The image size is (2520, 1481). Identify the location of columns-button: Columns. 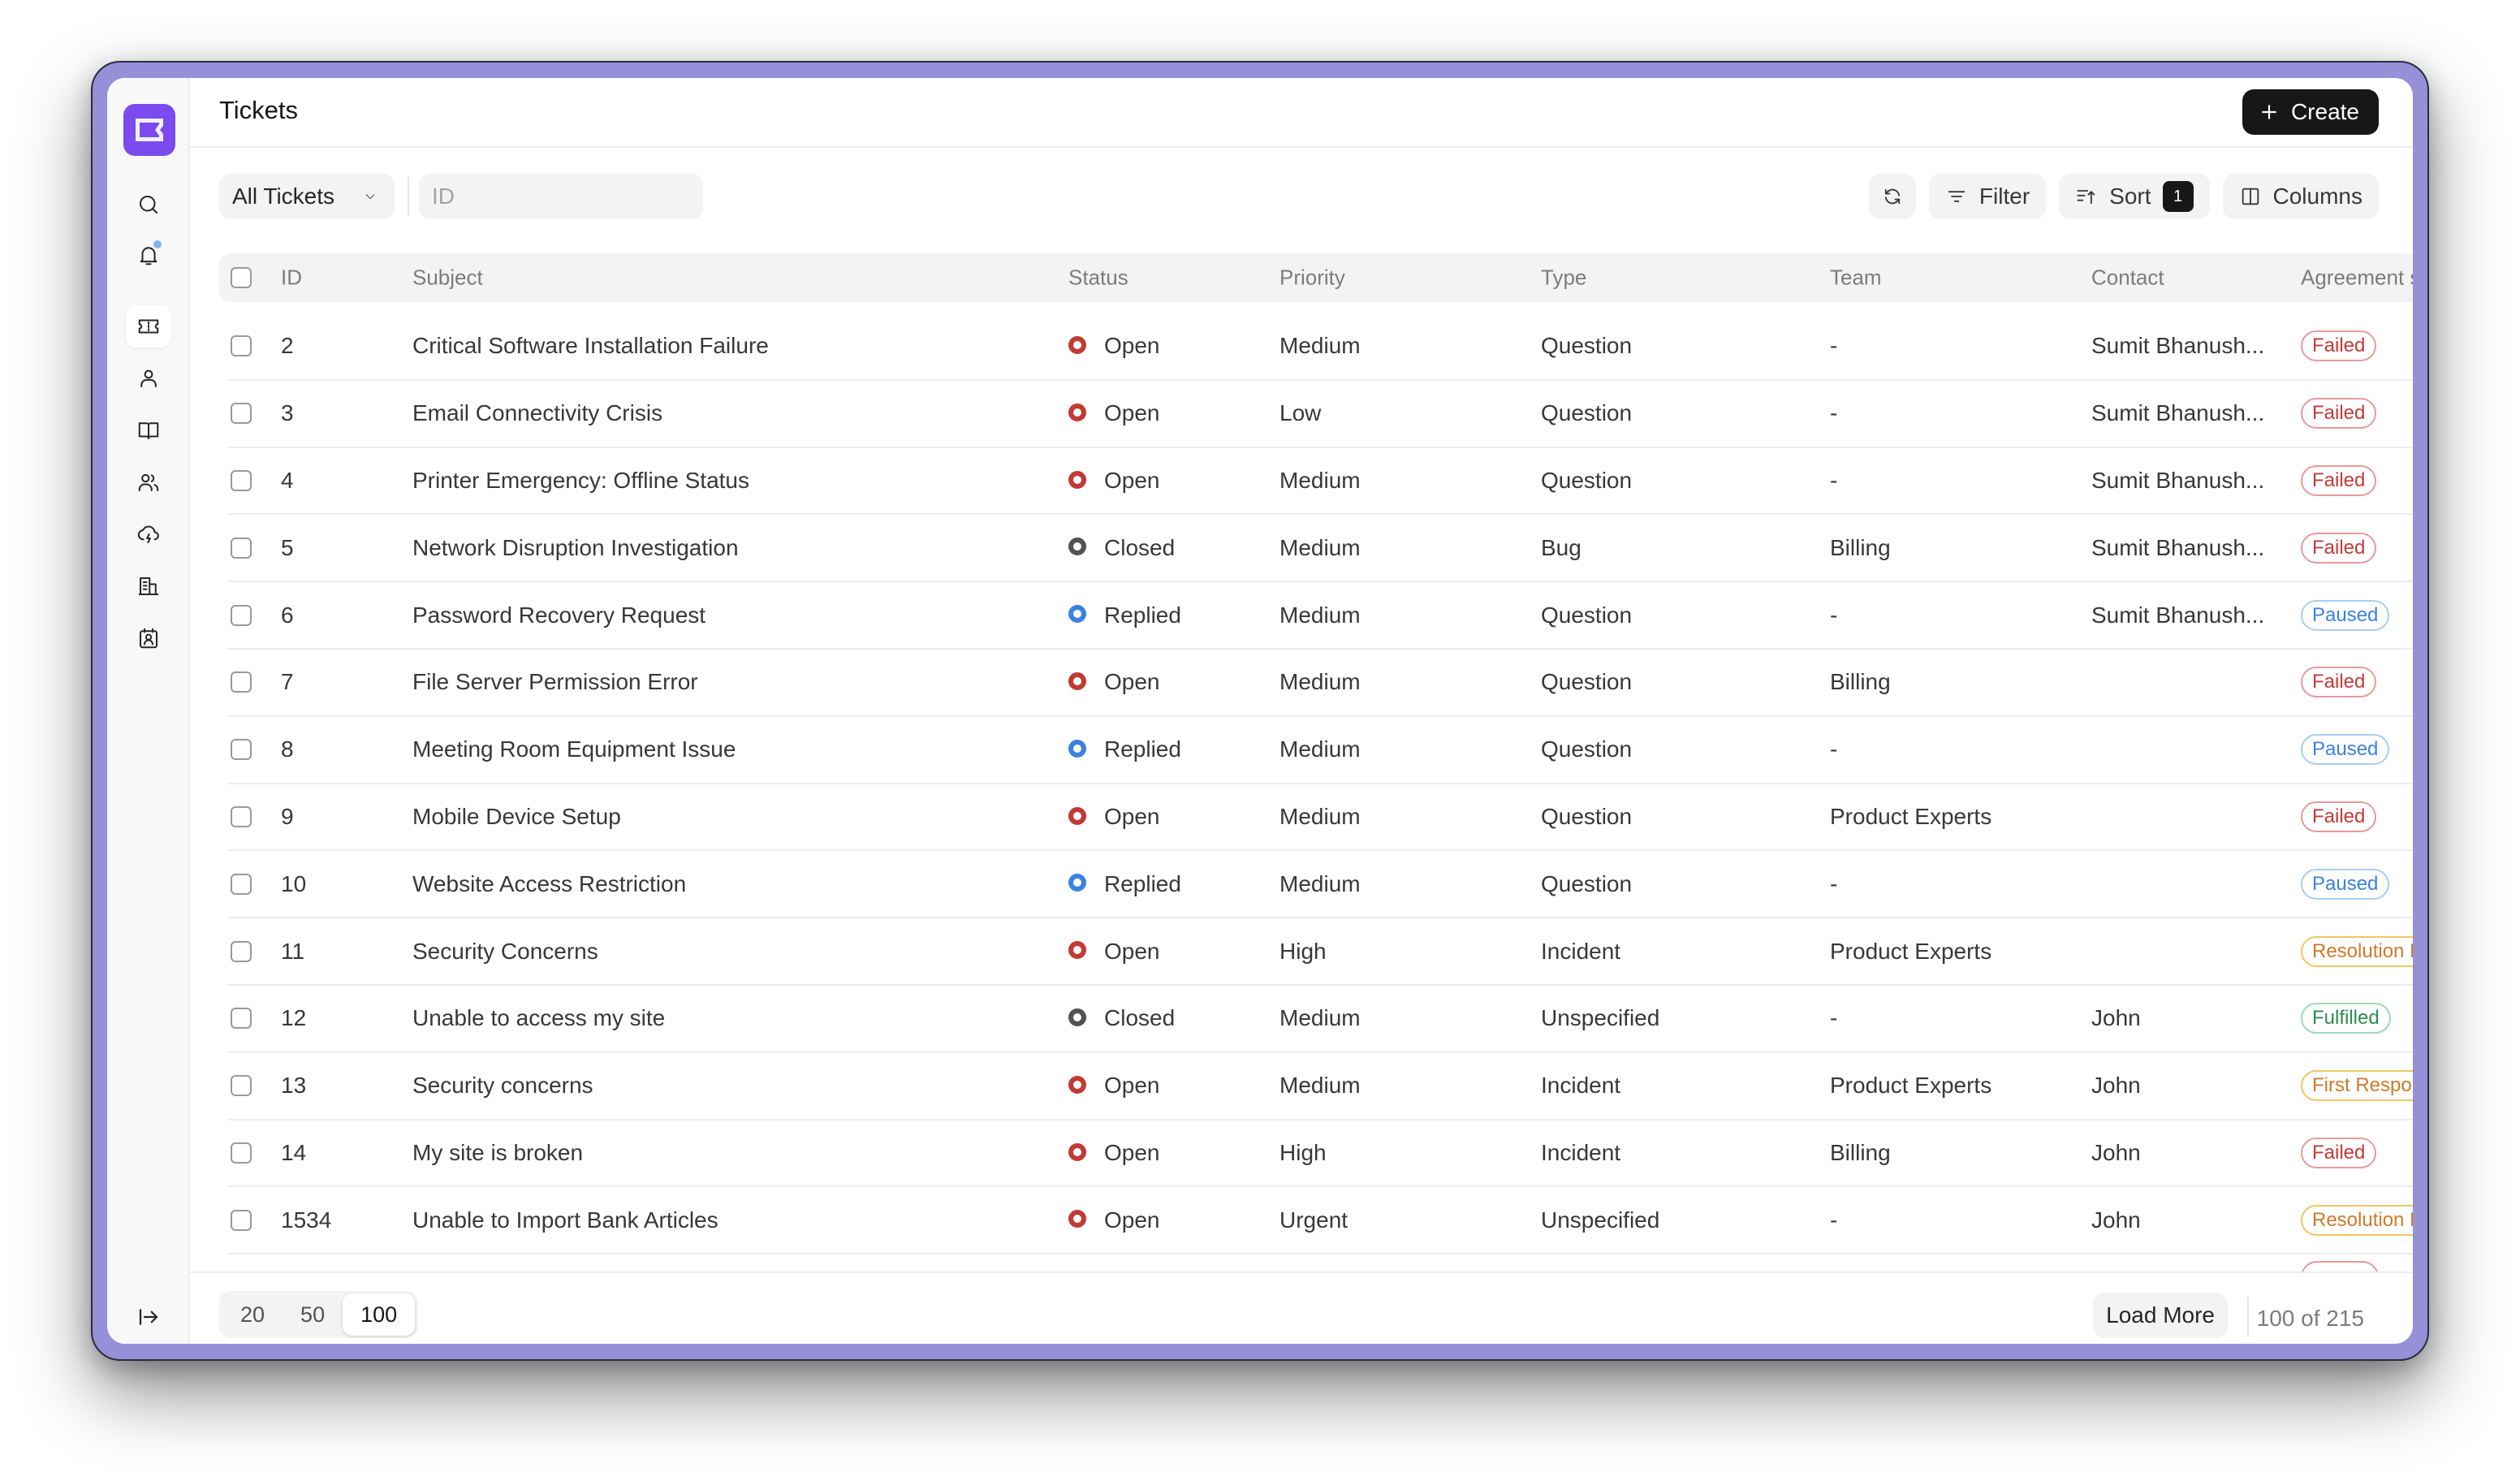
(2301, 197).